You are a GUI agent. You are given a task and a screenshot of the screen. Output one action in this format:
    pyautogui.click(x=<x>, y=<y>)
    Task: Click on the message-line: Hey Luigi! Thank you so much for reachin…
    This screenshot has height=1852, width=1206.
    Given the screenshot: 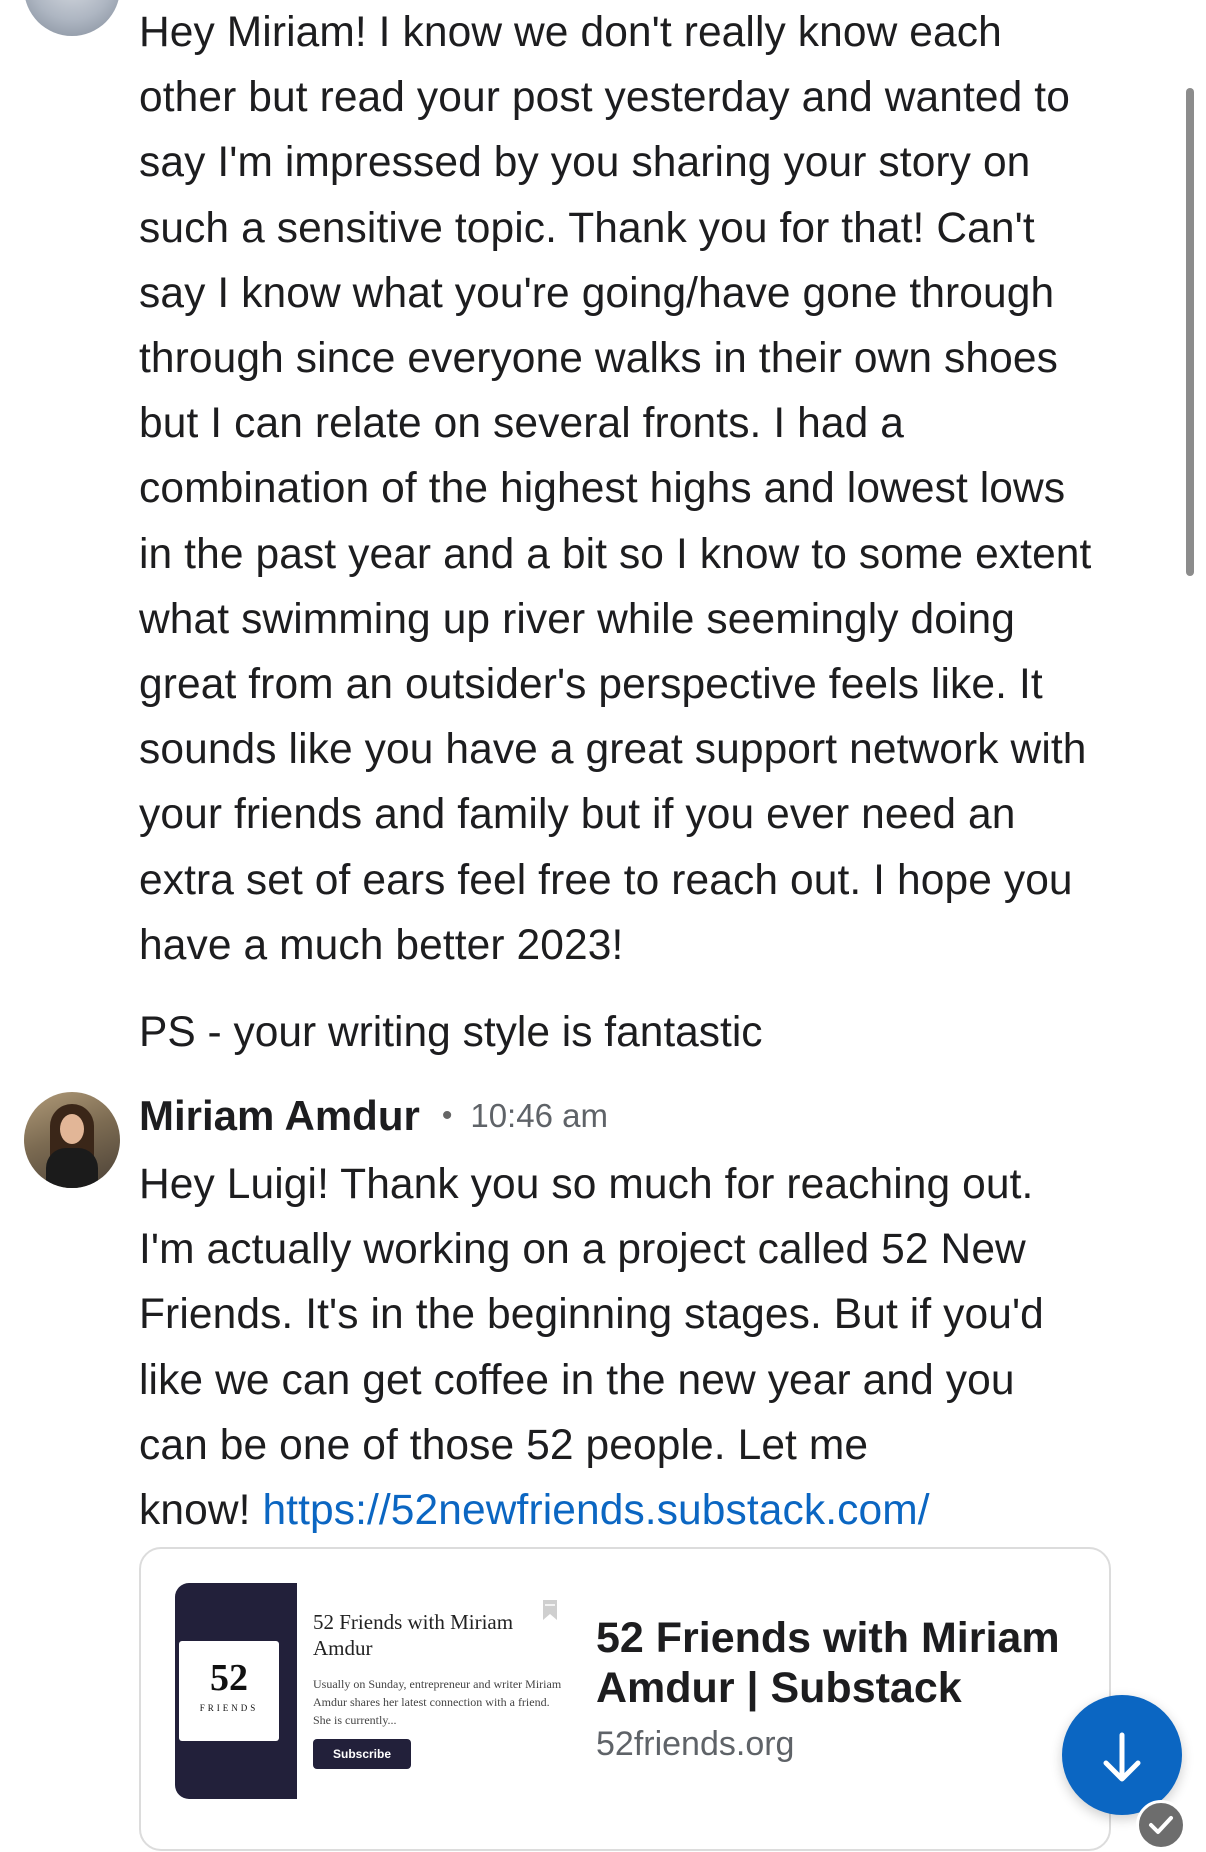 What is the action you would take?
    pyautogui.click(x=586, y=1184)
    